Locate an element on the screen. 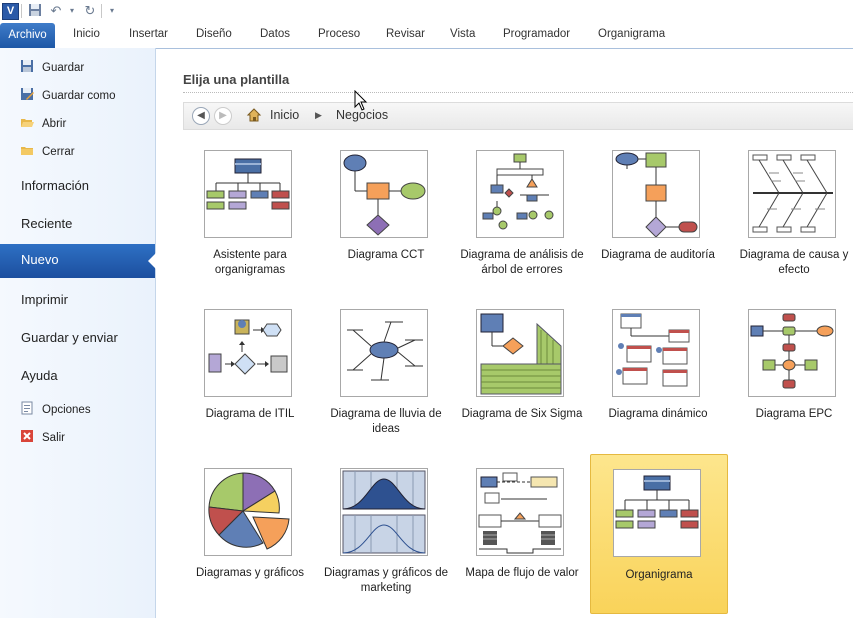 This screenshot has width=853, height=628. template-label: Diagrama de auditoría is located at coordinates (658, 255).